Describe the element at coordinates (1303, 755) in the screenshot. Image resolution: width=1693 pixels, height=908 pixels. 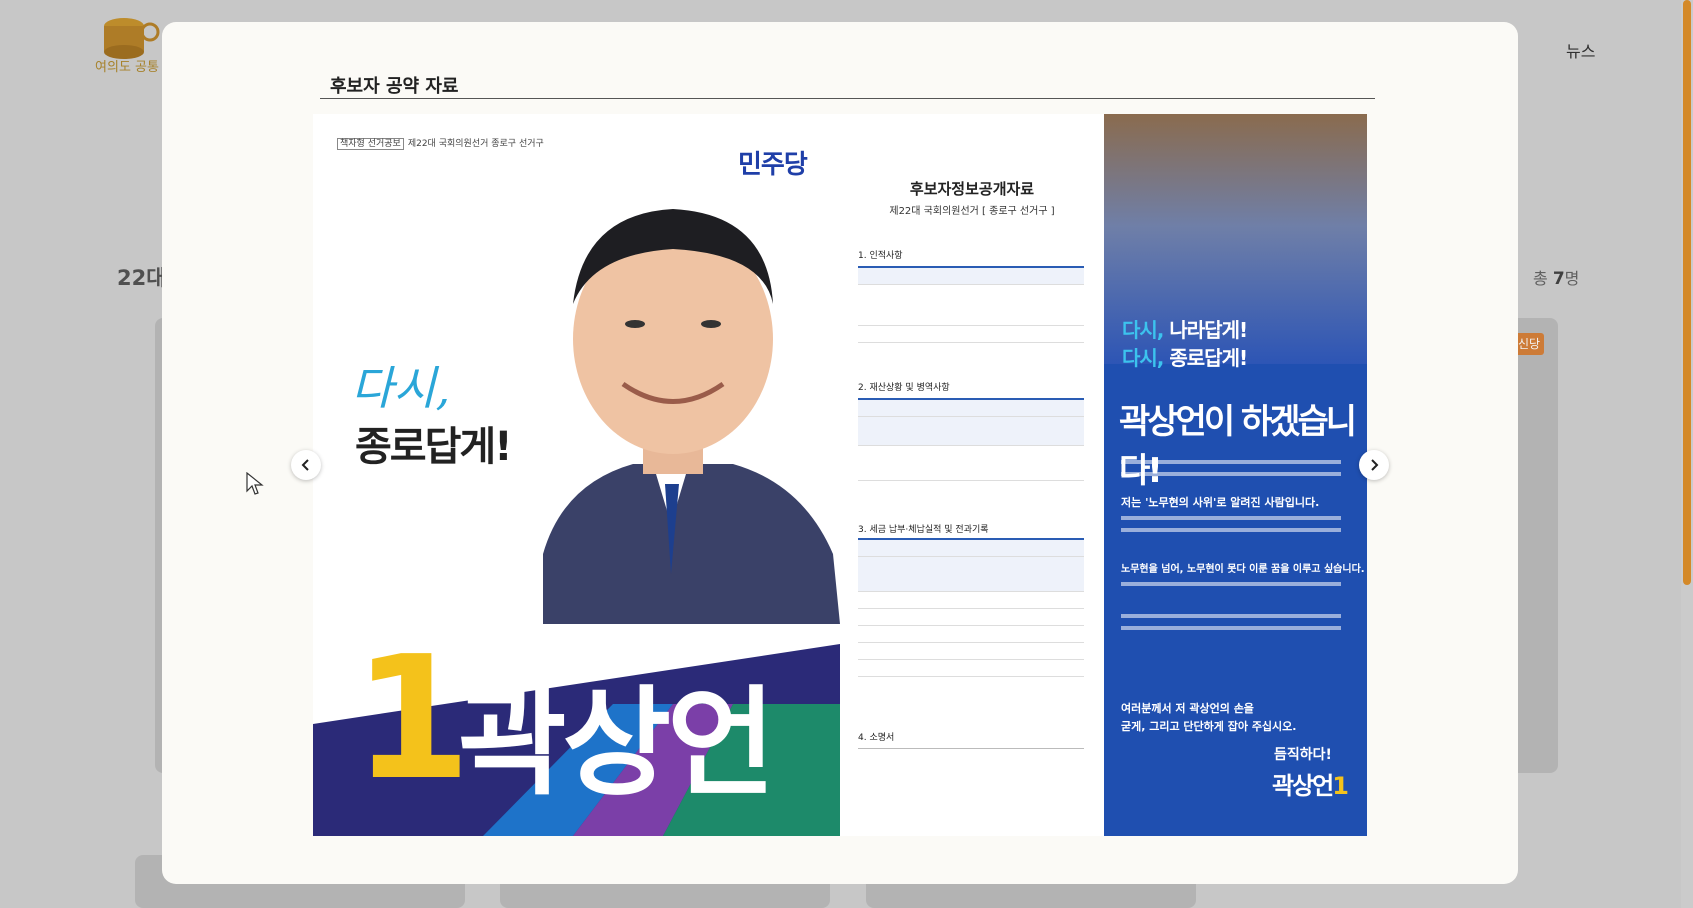
I see `photo-end-motto: 듬직하다!` at that location.